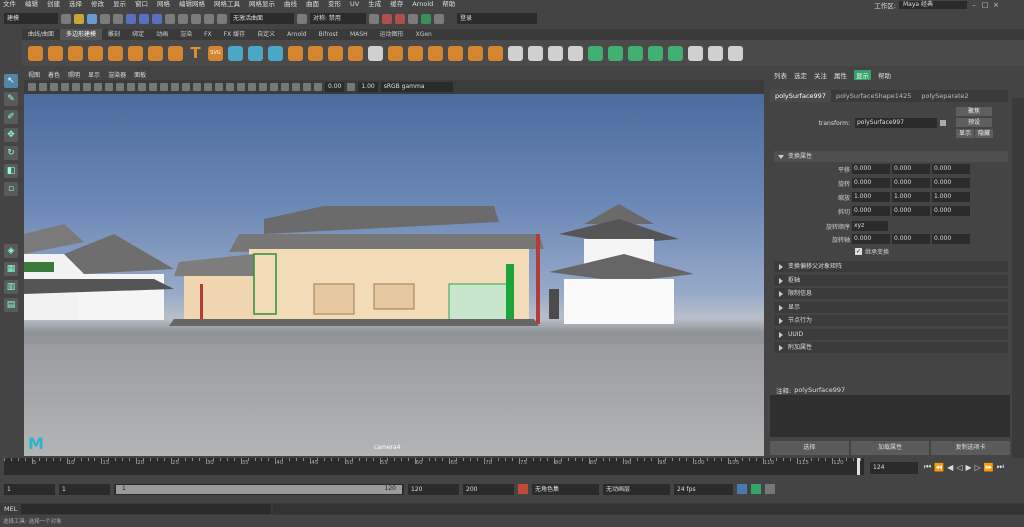 This screenshot has width=1024, height=527. I want to click on menu-item: 变形, so click(334, 4).